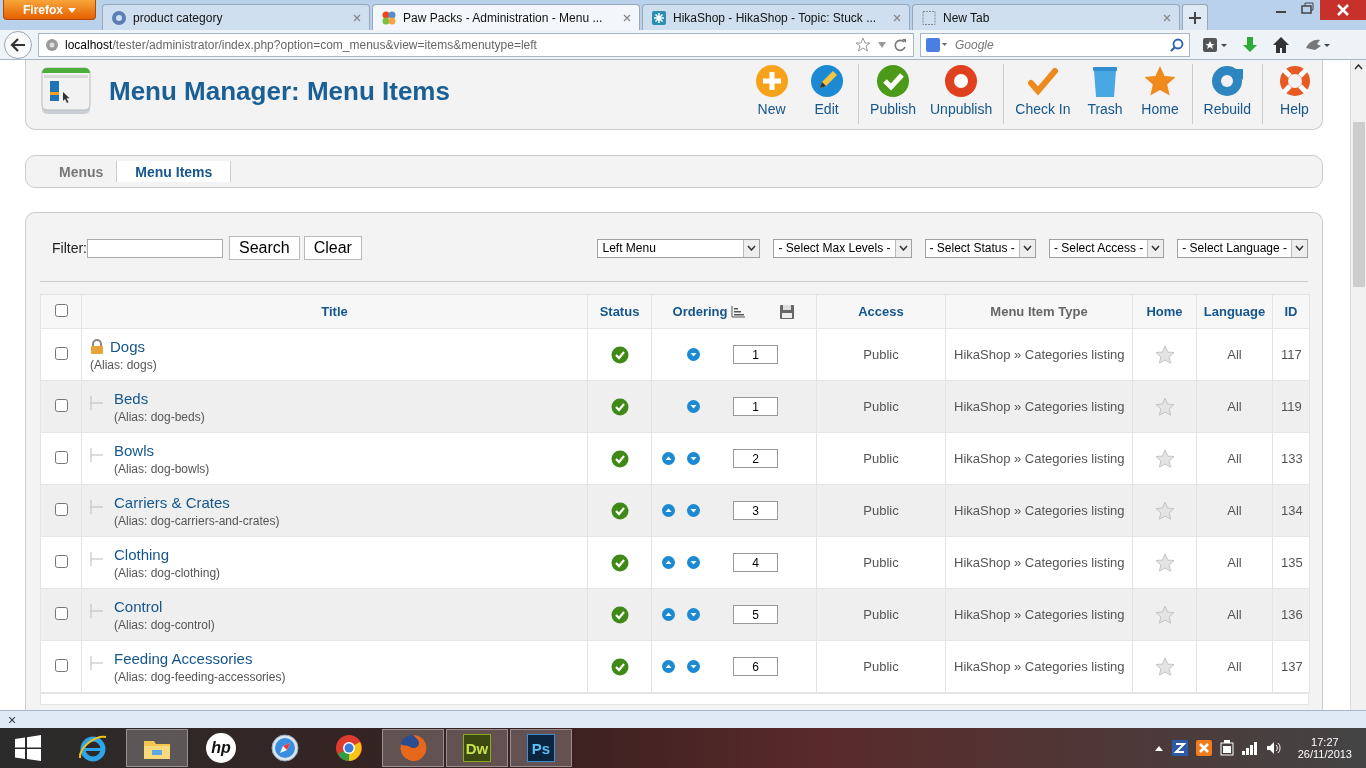  I want to click on scroll-up-icon, so click(1358, 67).